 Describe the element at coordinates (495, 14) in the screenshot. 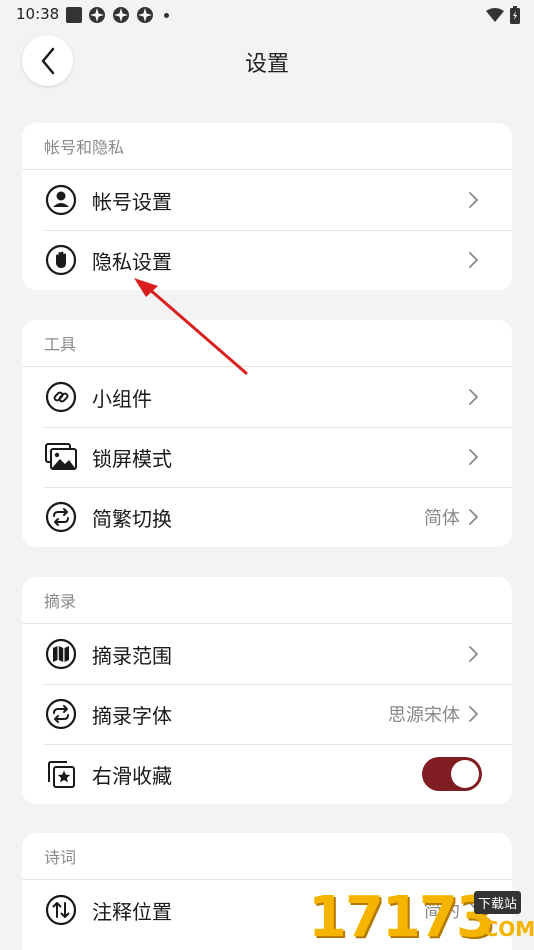

I see `wifi-icon` at that location.